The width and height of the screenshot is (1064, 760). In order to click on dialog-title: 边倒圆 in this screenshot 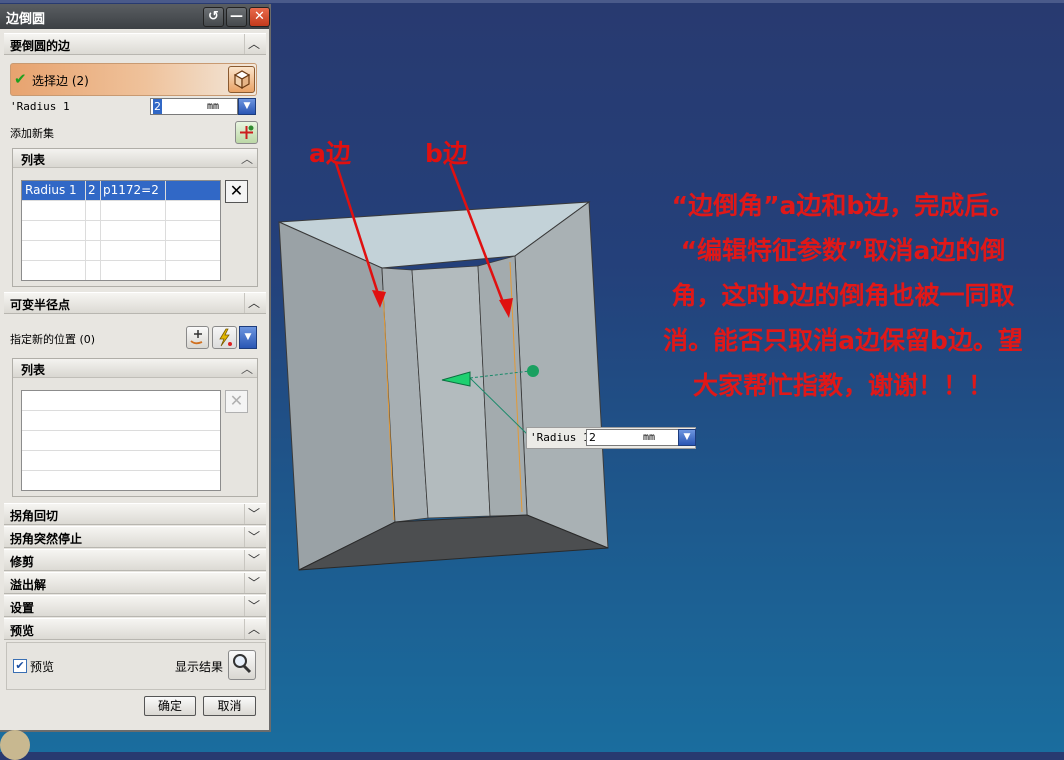, I will do `click(26, 19)`.